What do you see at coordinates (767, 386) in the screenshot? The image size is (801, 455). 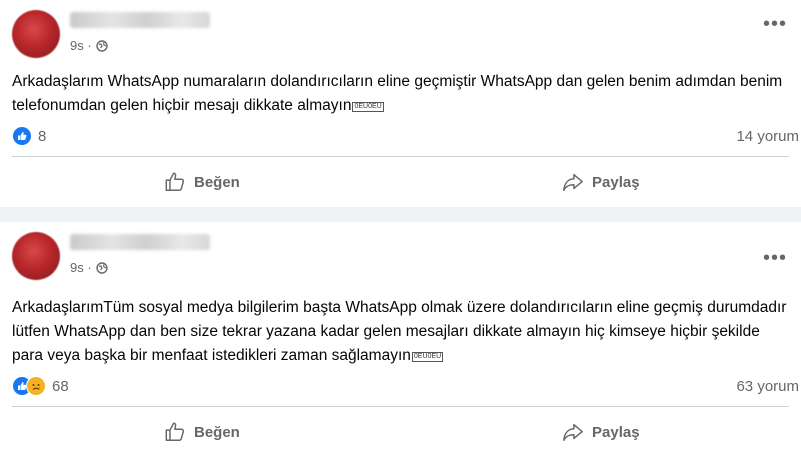 I see `comment-count: 63 yorum` at bounding box center [767, 386].